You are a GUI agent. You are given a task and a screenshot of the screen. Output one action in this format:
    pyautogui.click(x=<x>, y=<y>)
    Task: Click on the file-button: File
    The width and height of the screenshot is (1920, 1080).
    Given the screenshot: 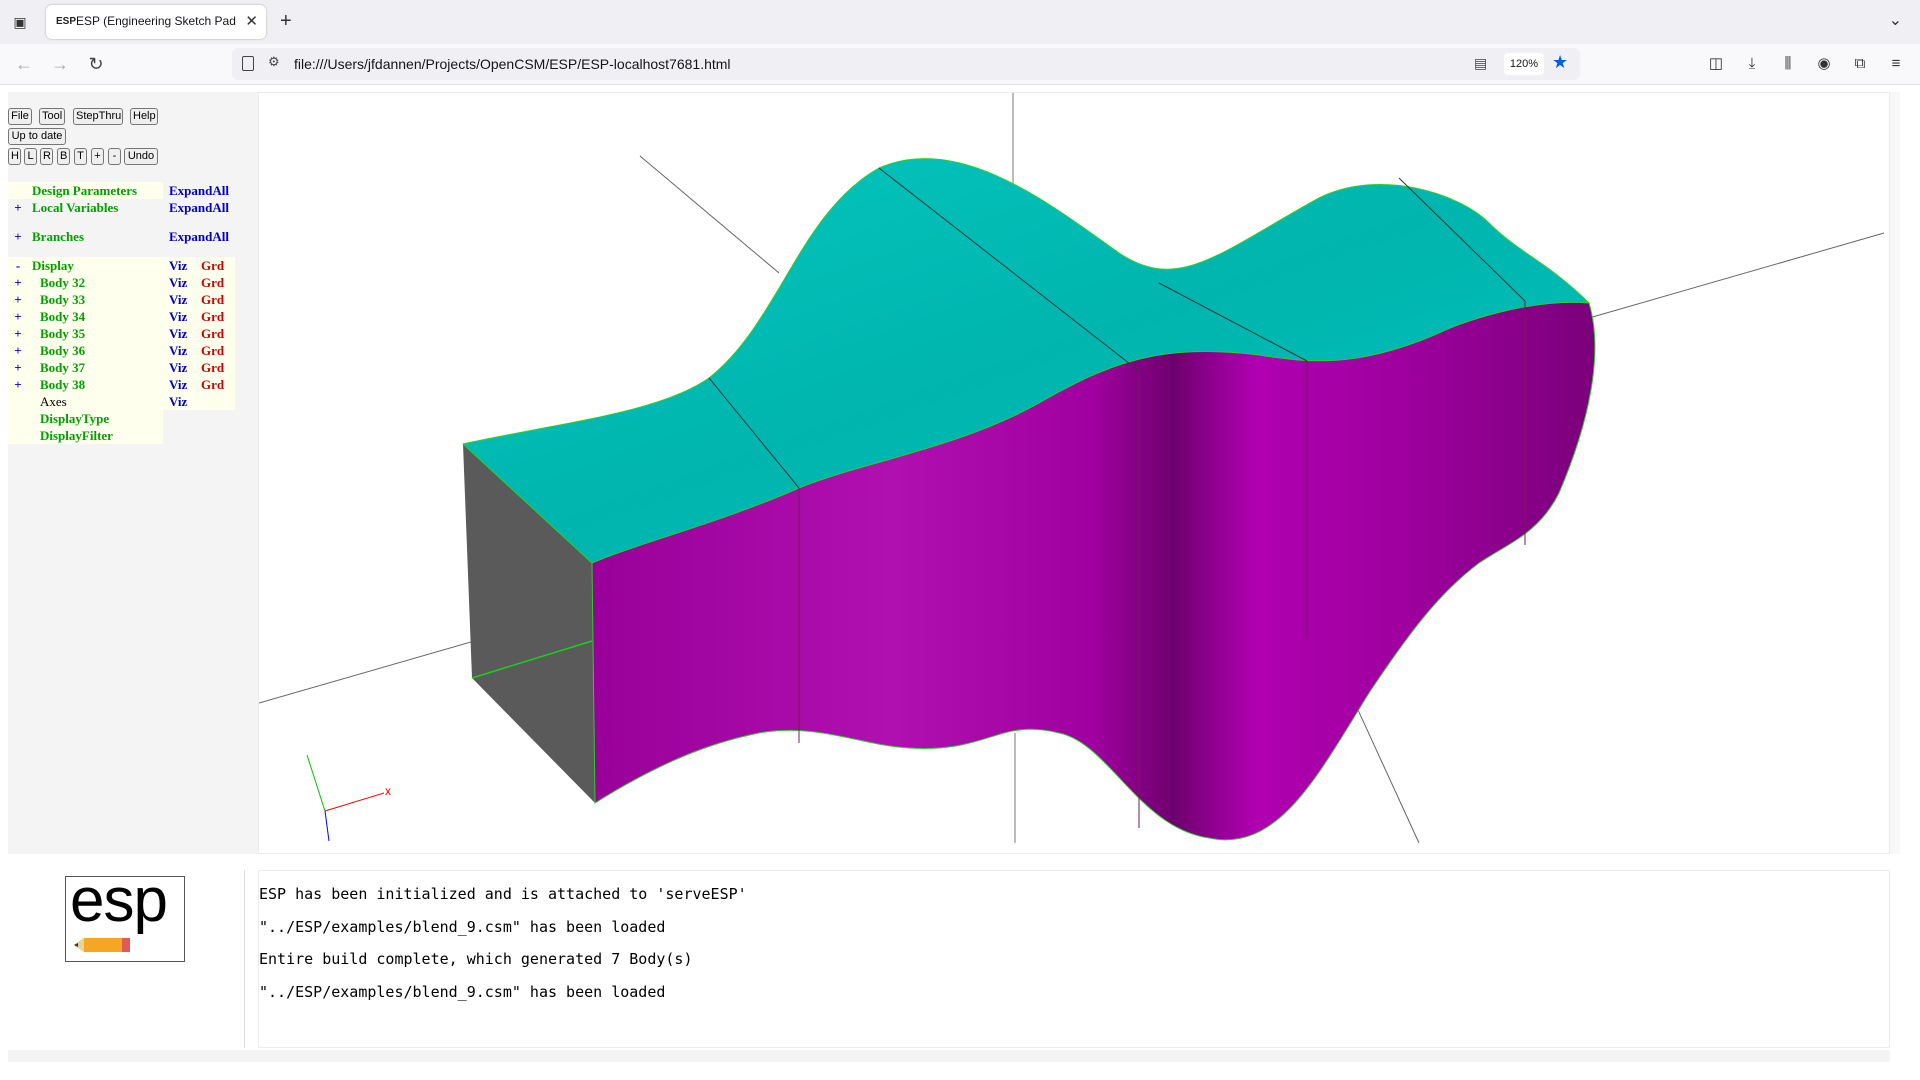 What is the action you would take?
    pyautogui.click(x=20, y=116)
    